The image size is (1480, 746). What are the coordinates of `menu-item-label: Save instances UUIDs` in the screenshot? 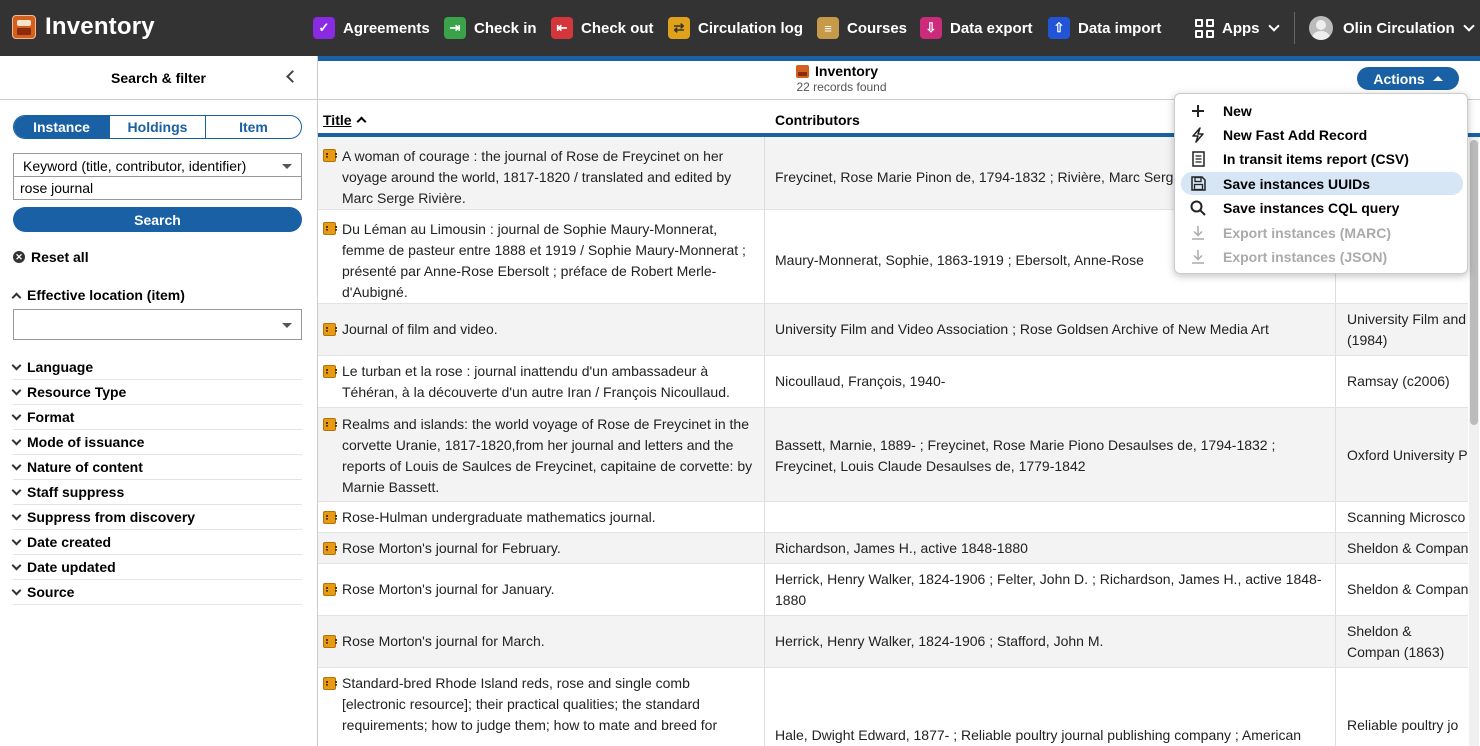 It's located at (1297, 183).